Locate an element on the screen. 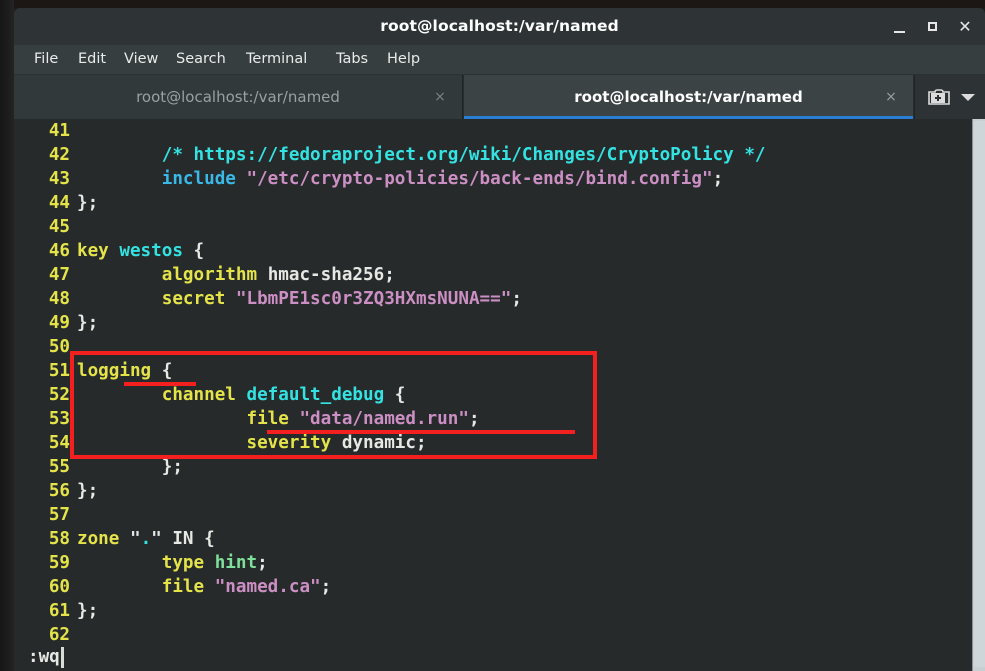  code-token: hmac-sha256; is located at coordinates (331, 275).